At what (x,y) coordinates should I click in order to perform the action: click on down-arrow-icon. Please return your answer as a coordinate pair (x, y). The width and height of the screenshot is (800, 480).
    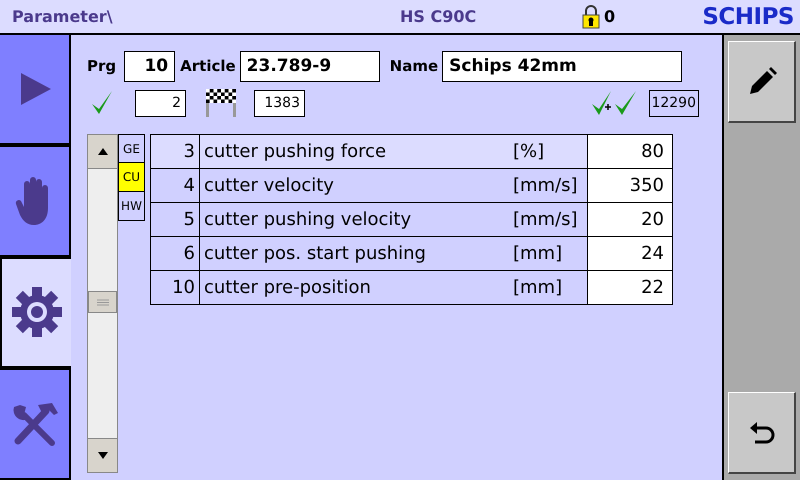
    Looking at the image, I should click on (103, 455).